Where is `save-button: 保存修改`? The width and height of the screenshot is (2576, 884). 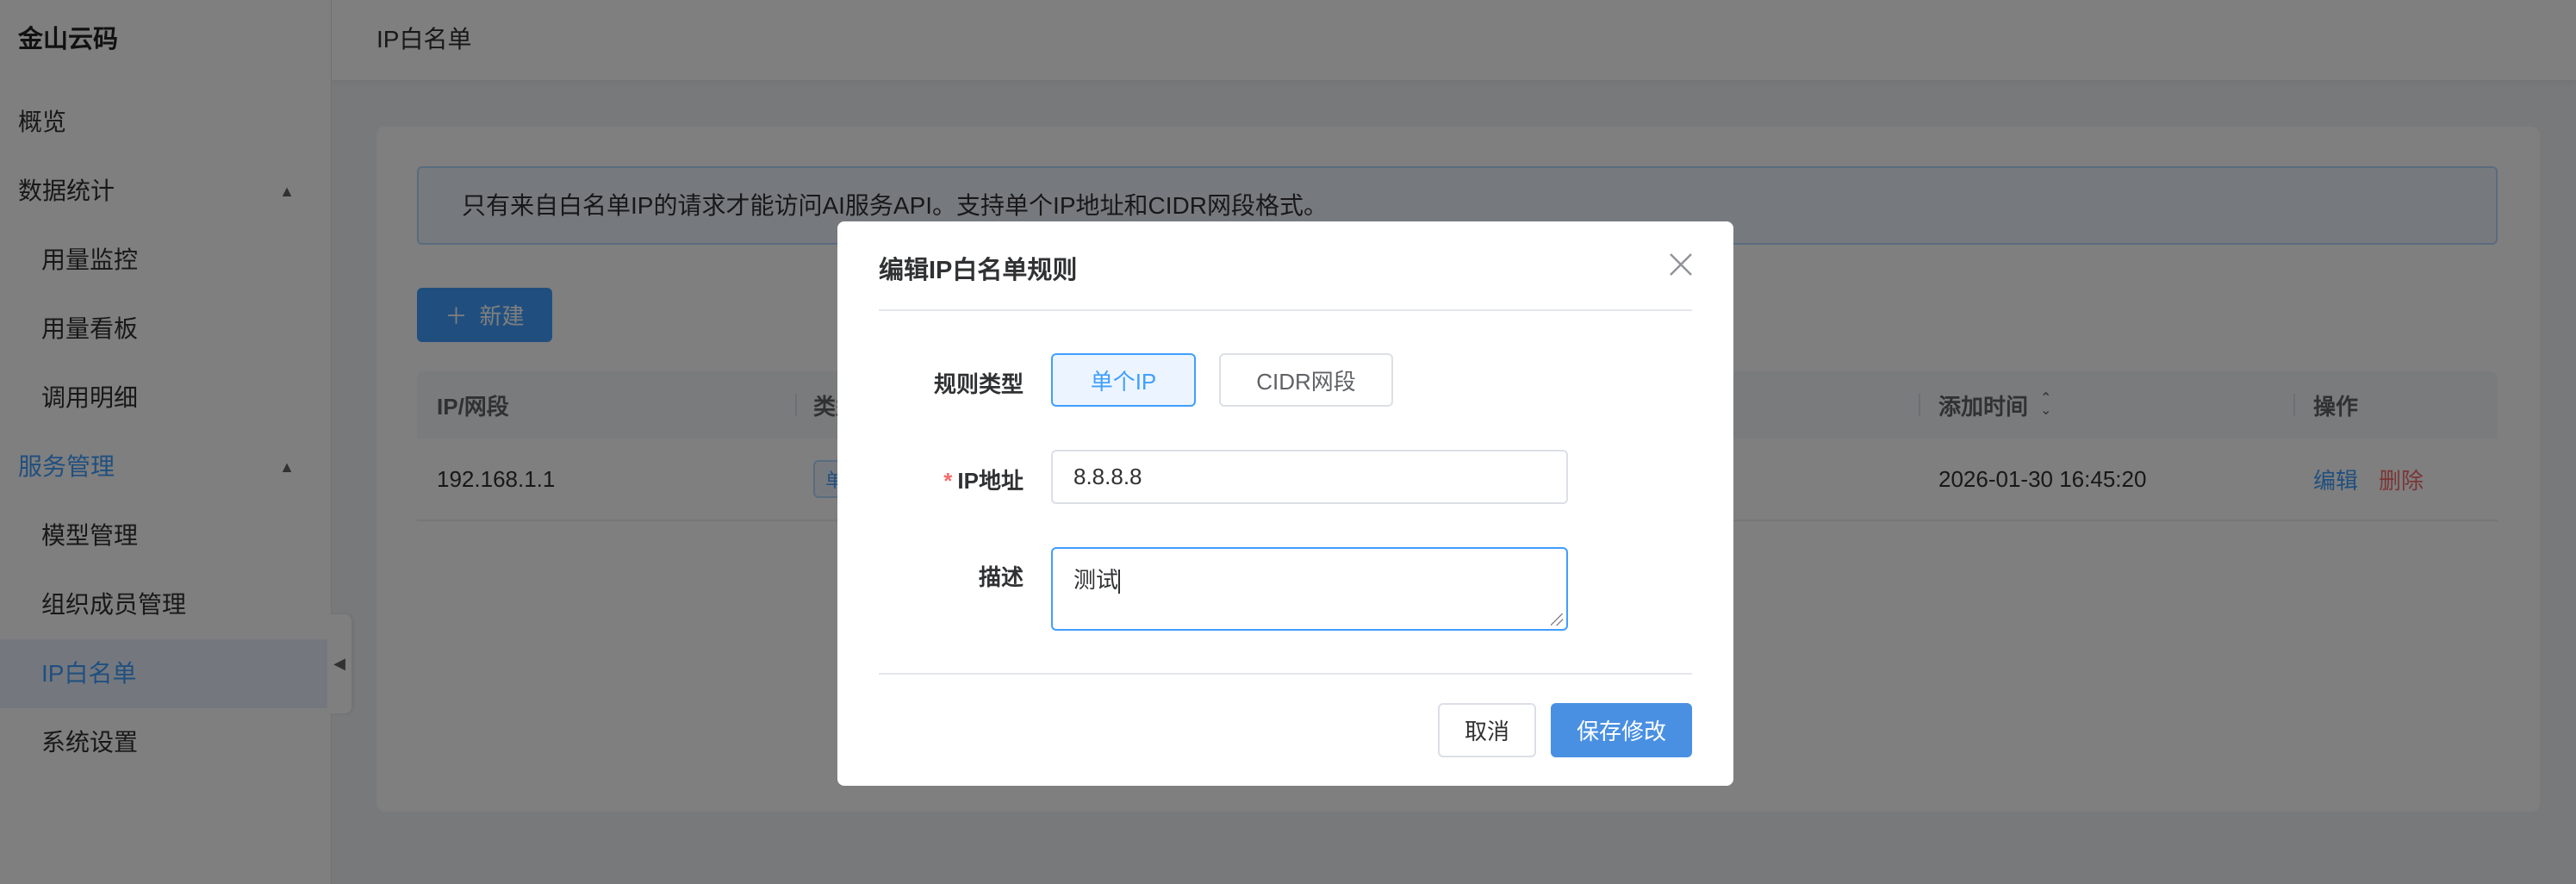
save-button: 保存修改 is located at coordinates (1622, 730).